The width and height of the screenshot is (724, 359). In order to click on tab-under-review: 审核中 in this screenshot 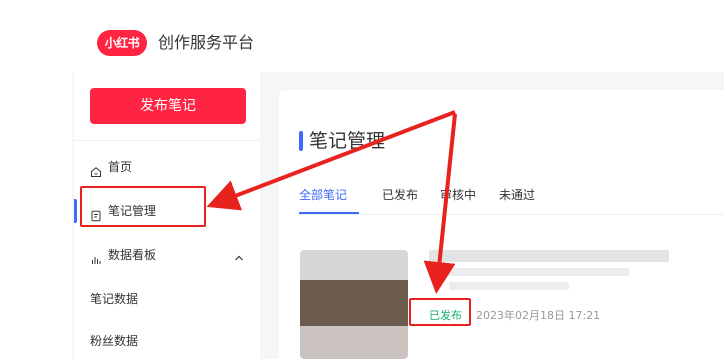, I will do `click(458, 195)`.